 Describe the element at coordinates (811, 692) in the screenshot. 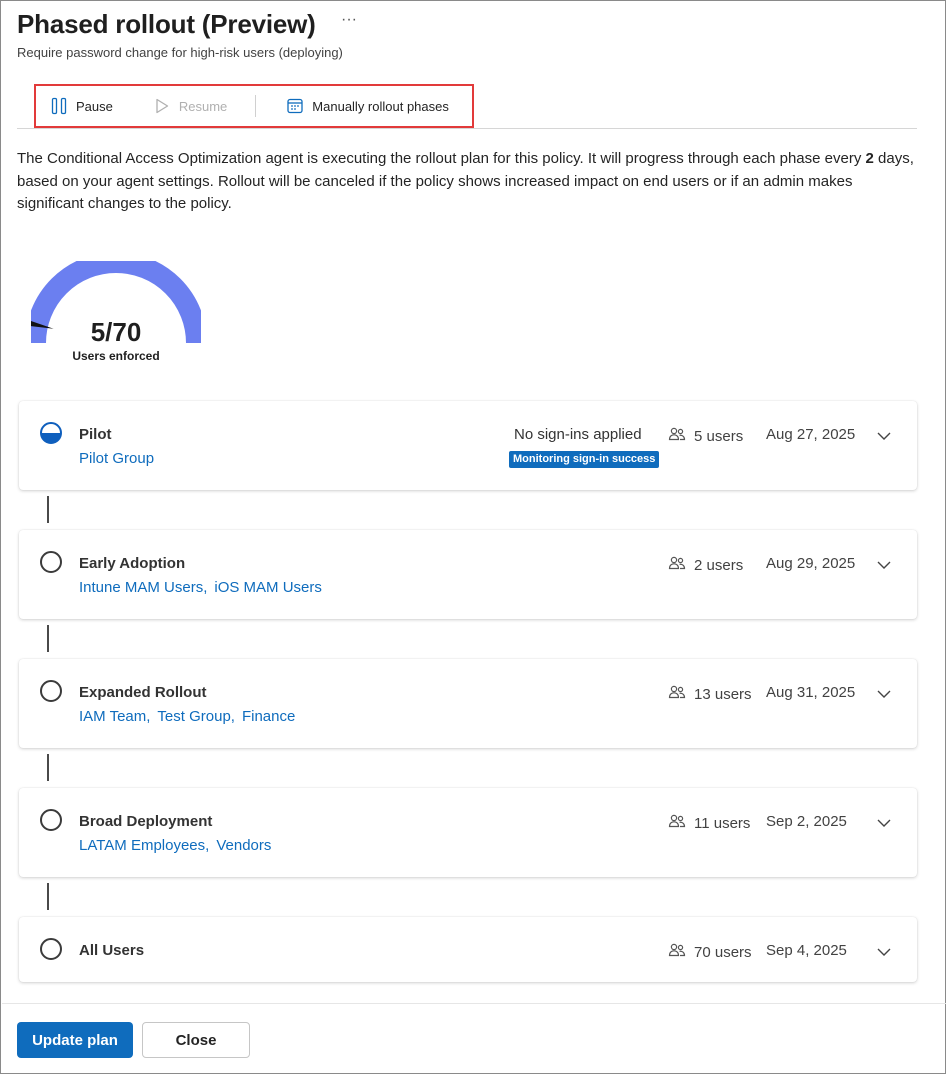

I see `phase-date: Aug 31, 2025` at that location.